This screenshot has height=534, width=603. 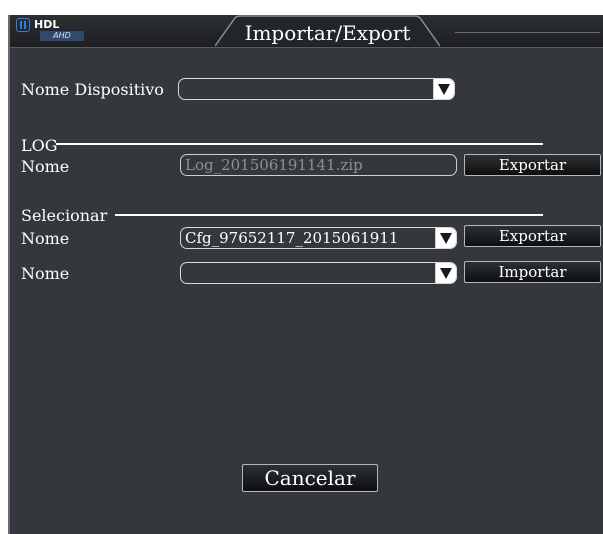 I want to click on log-file-field: Log_201506191141.zip, so click(x=318, y=165).